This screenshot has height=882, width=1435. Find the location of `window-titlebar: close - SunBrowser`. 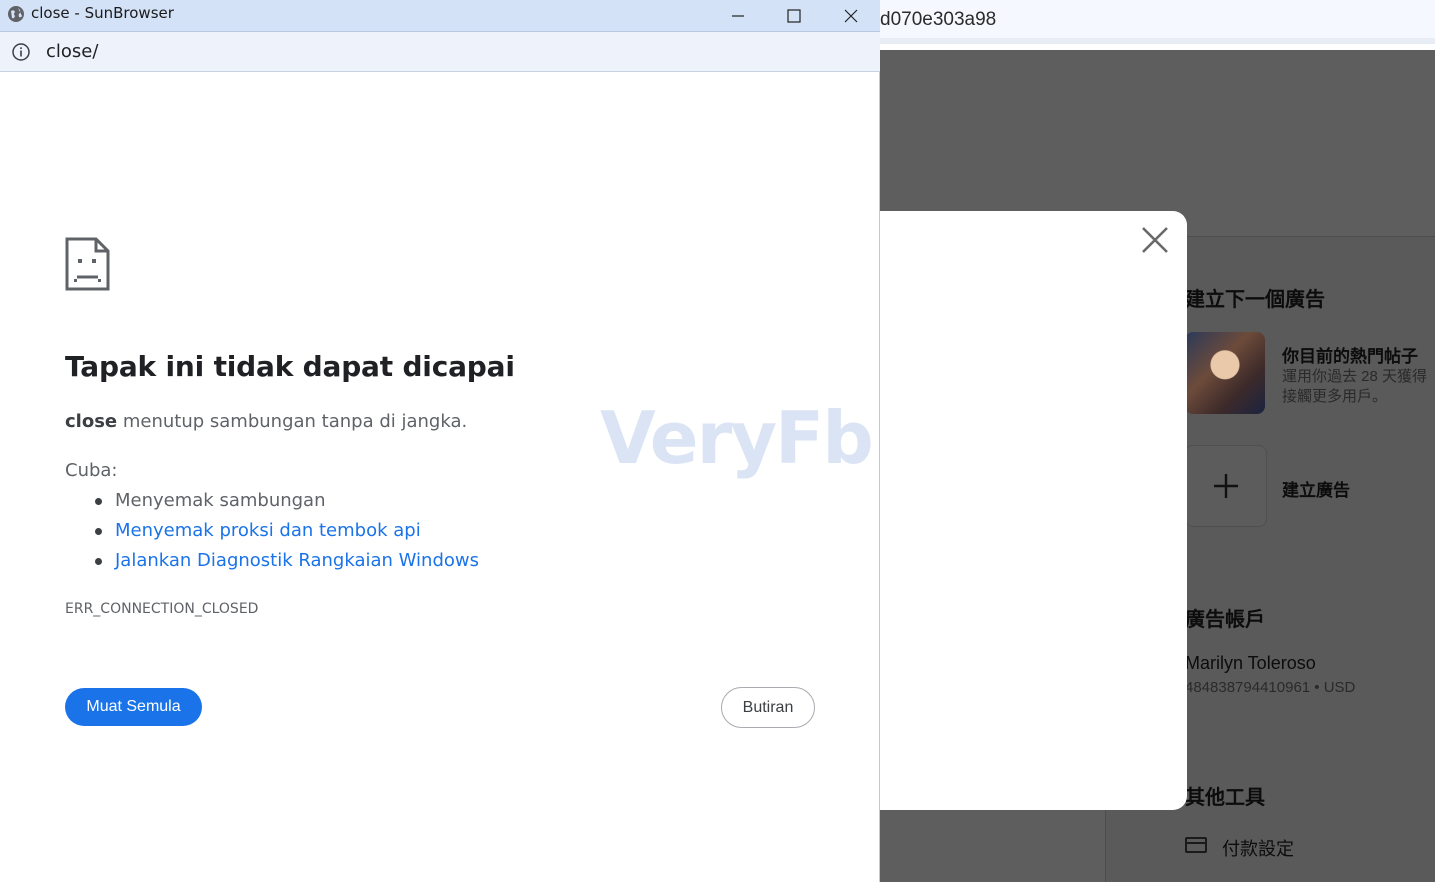

window-titlebar: close - SunBrowser is located at coordinates (440, 16).